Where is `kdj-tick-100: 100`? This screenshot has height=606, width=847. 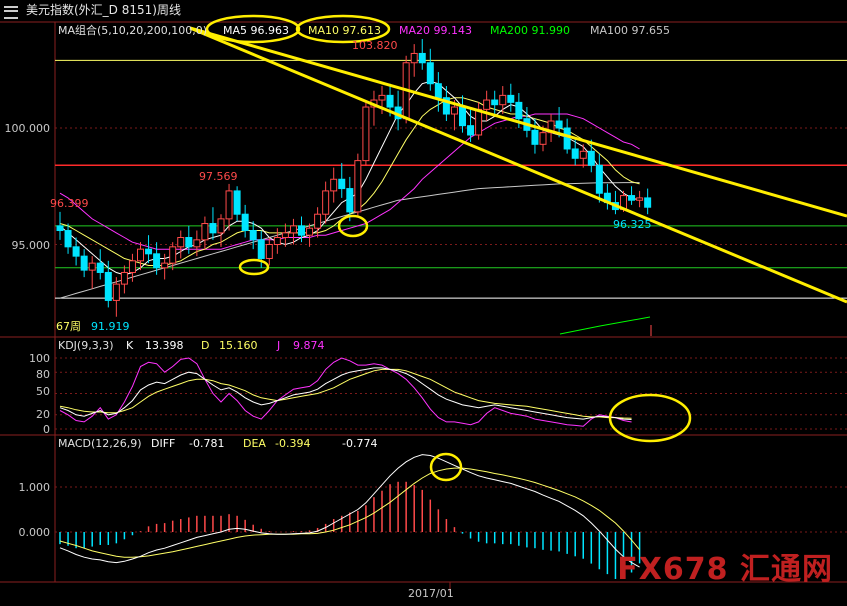
kdj-tick-100: 100 is located at coordinates (39, 358).